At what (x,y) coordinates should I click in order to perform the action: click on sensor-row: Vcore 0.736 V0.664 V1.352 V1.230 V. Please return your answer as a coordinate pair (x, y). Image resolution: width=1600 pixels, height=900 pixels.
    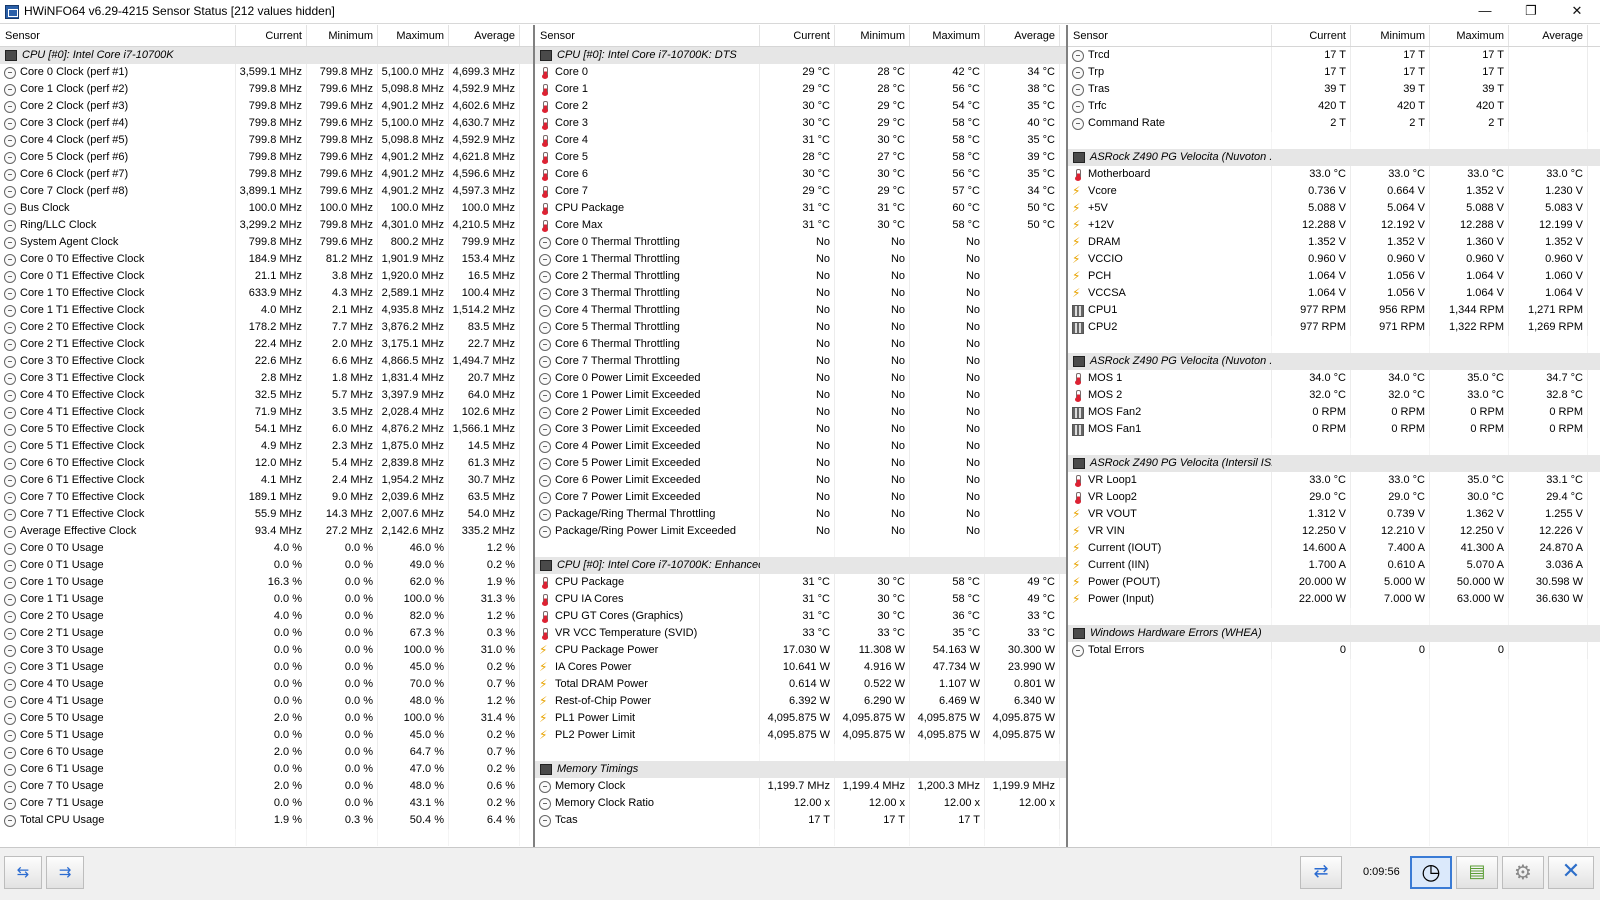
    Looking at the image, I should click on (1334, 191).